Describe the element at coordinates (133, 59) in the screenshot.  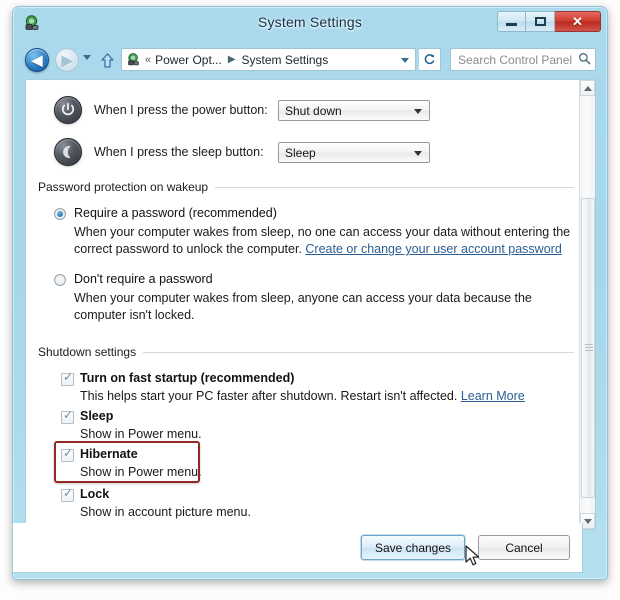
I see `address-power-options-icon` at that location.